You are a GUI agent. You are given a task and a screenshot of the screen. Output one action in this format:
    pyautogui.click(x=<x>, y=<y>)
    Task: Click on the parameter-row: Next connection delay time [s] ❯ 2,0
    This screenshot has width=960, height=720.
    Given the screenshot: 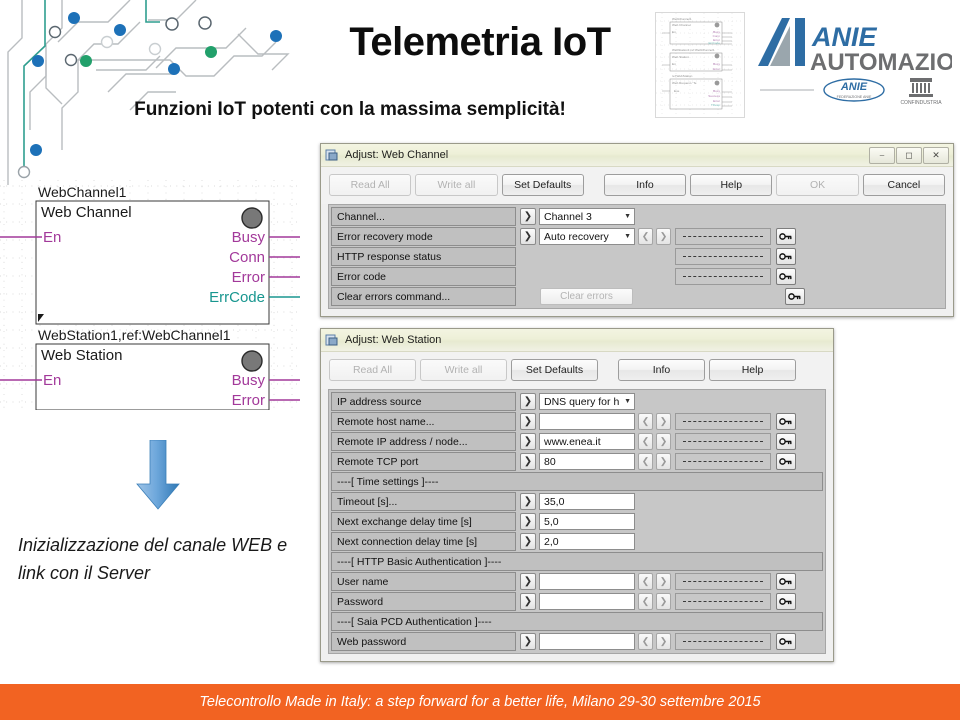 What is the action you would take?
    pyautogui.click(x=577, y=541)
    